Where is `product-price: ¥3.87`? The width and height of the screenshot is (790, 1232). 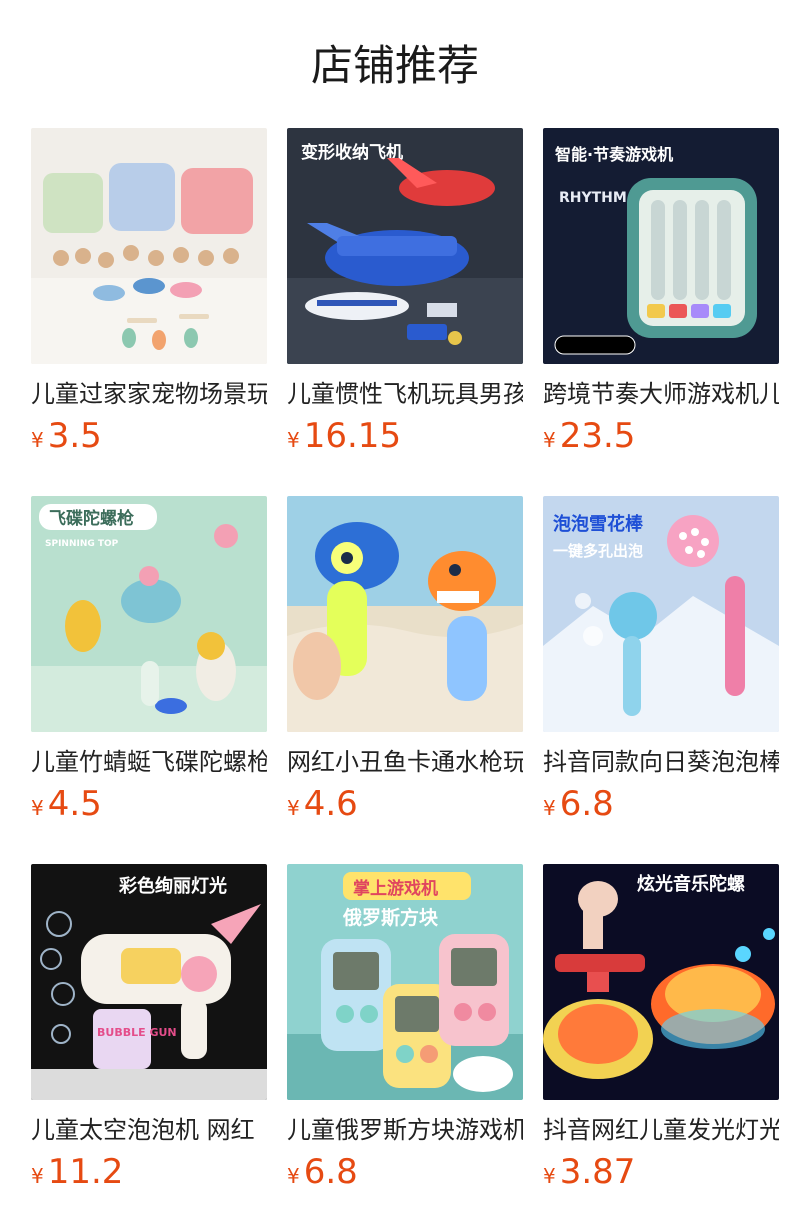 product-price: ¥3.87 is located at coordinates (589, 1172).